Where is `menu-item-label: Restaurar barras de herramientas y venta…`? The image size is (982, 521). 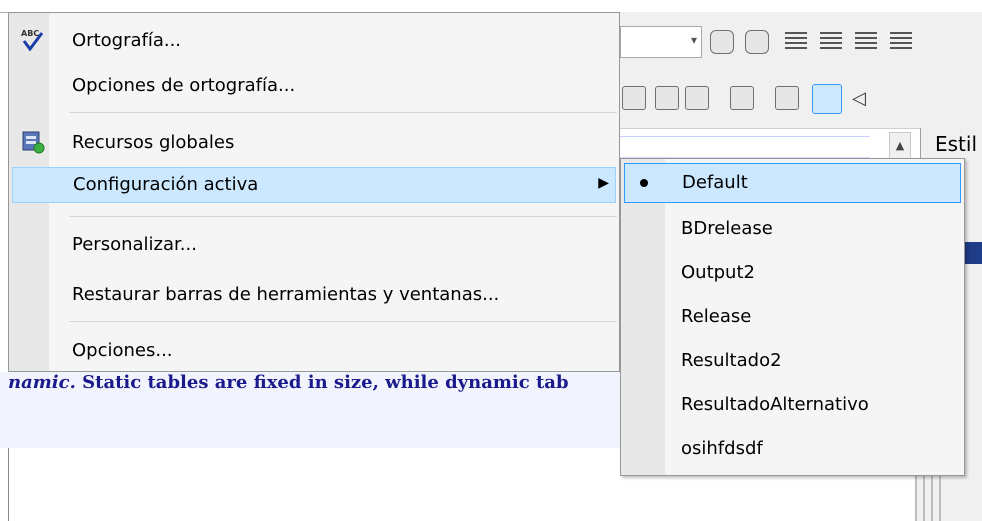
menu-item-label: Restaurar barras de herramientas y venta… is located at coordinates (286, 294).